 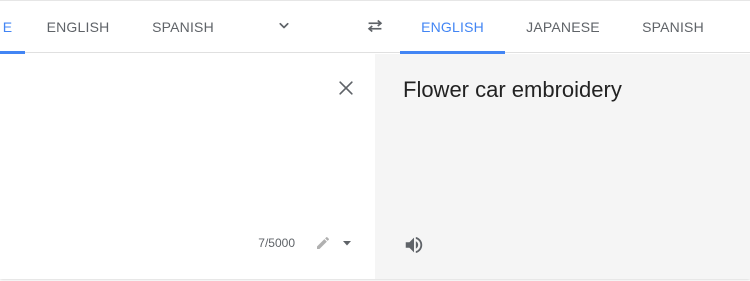 I want to click on target-tab-english-label: ENGLISH, so click(x=452, y=27).